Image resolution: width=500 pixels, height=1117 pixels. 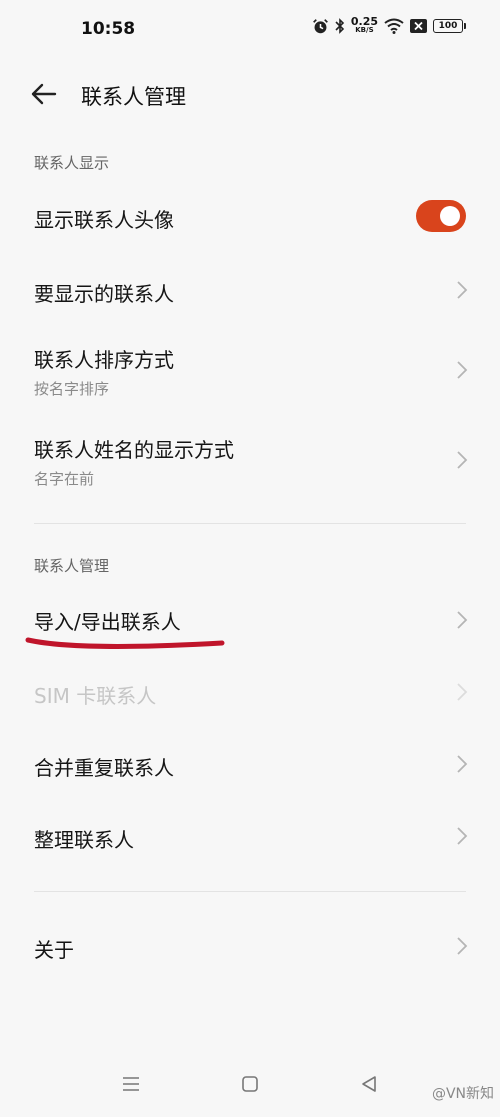 I want to click on alarm-icon, so click(x=320, y=26).